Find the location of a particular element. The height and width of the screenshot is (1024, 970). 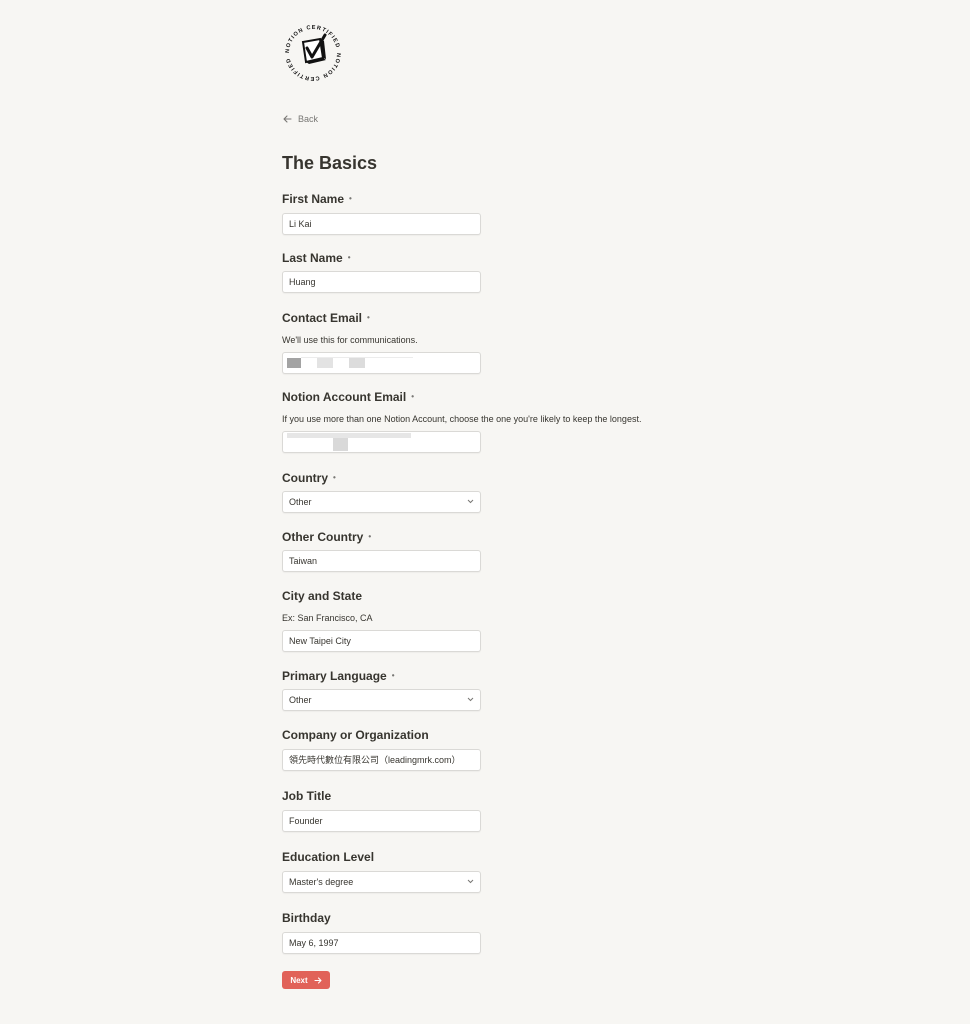

education-select: Master's degree is located at coordinates (381, 882).